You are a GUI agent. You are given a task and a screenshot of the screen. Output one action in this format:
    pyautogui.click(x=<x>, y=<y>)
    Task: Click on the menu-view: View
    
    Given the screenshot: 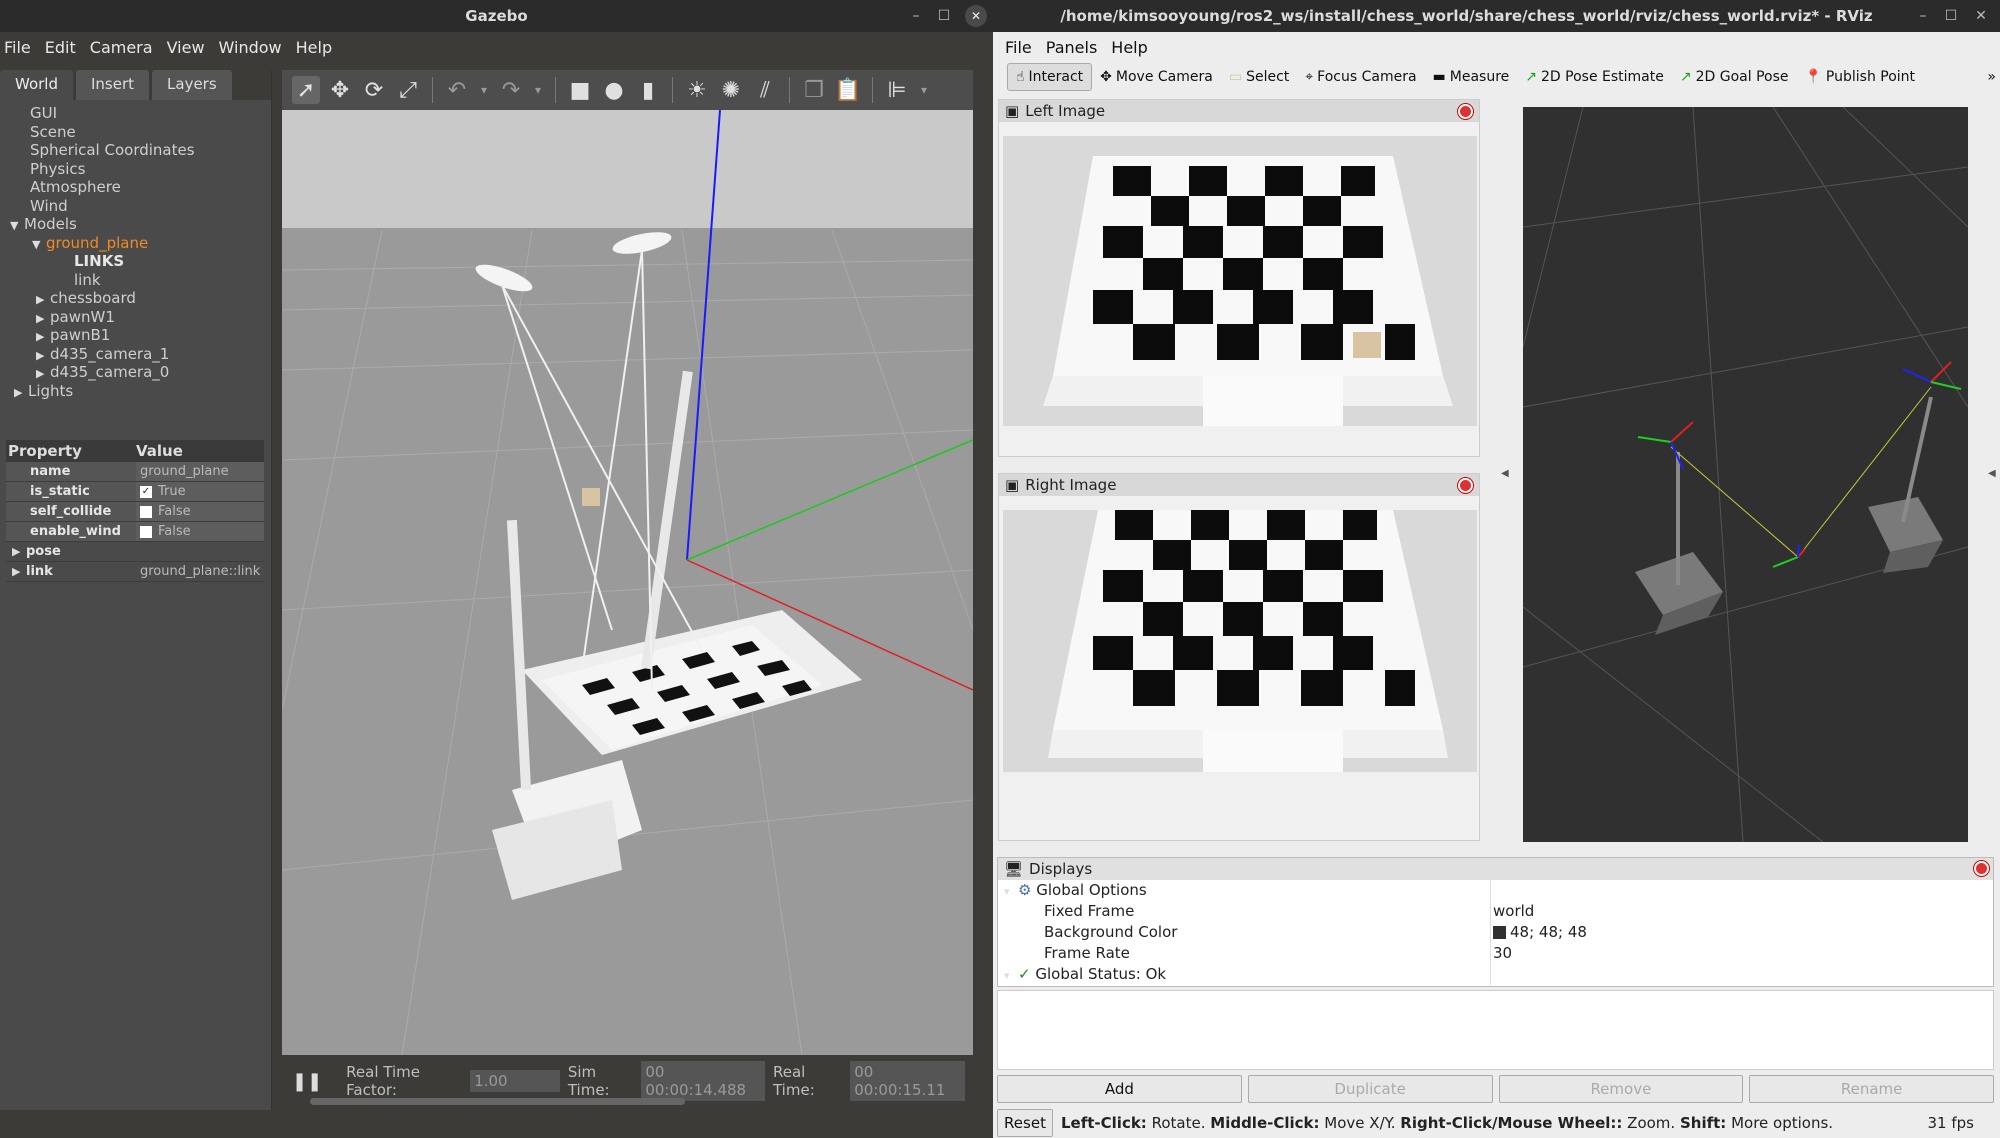 What is the action you would take?
    pyautogui.click(x=190, y=47)
    